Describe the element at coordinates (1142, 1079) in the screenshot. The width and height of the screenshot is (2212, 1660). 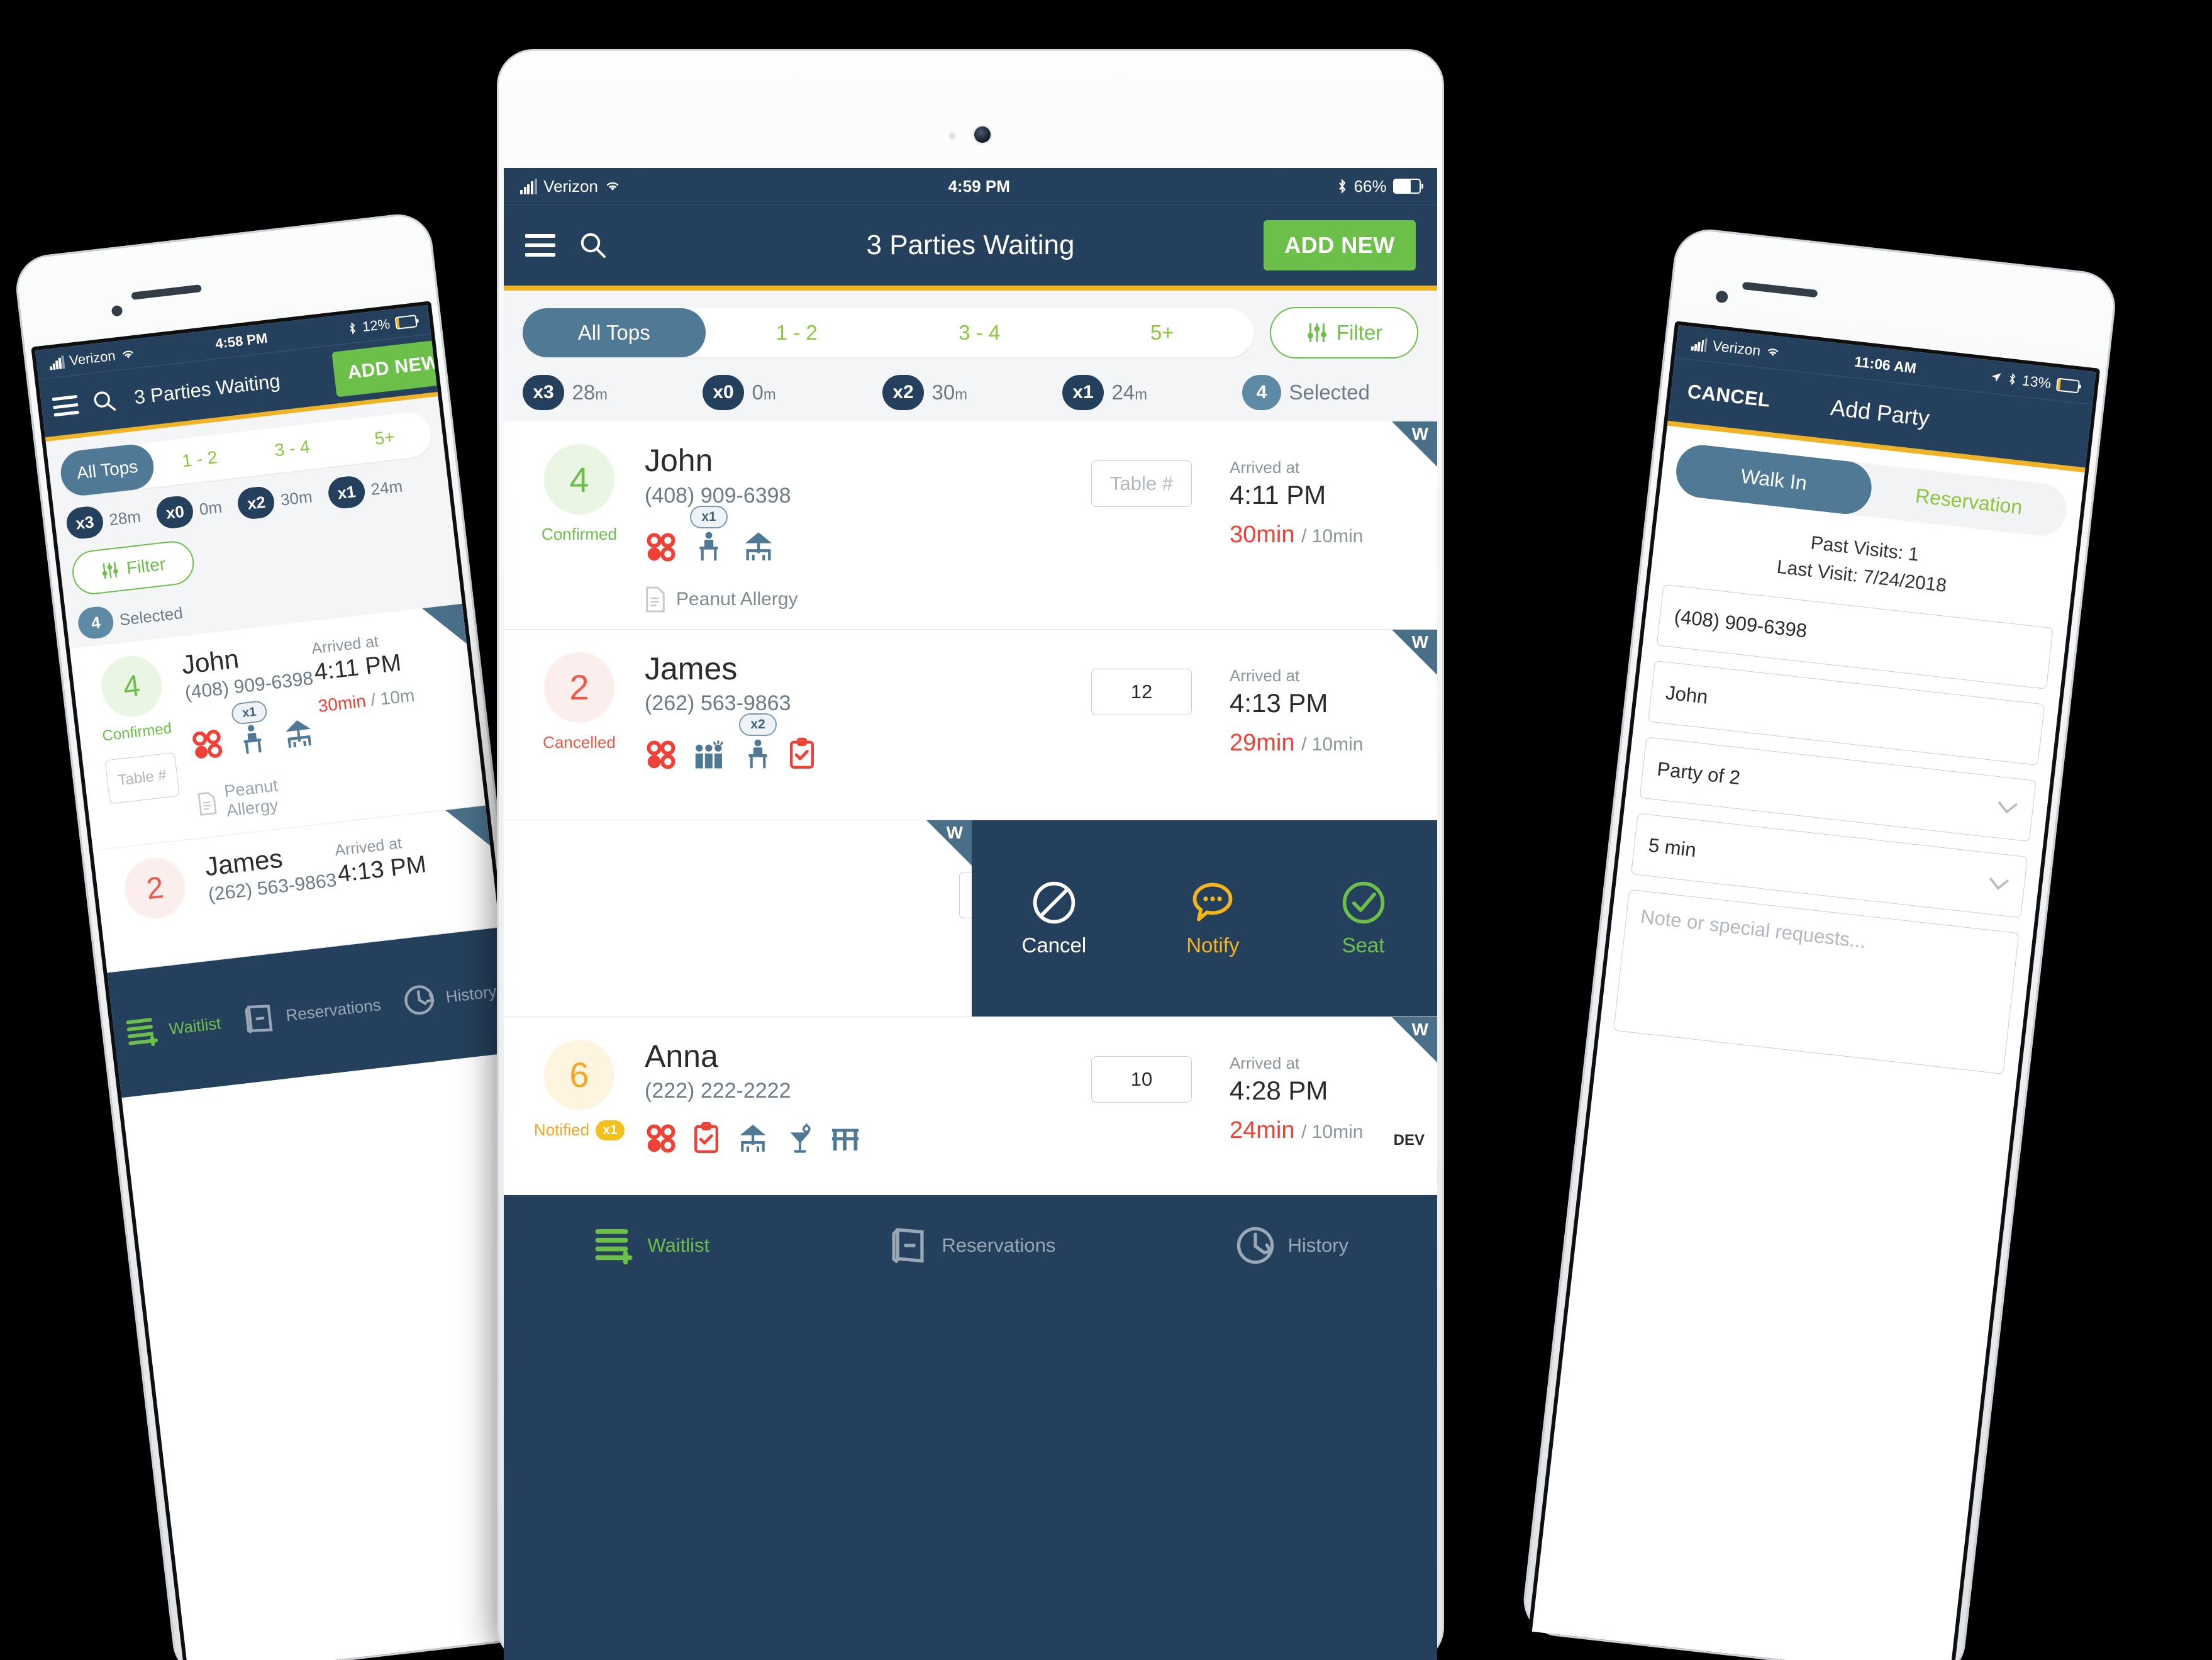
I see `table-number-input: 10` at that location.